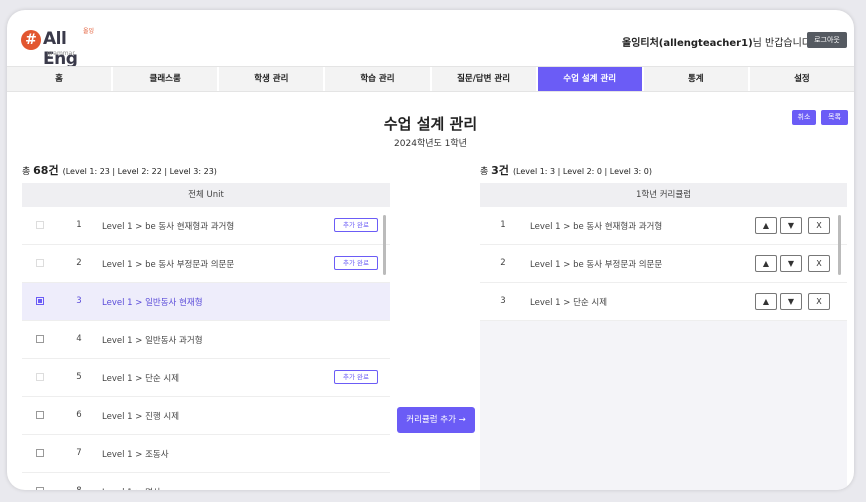  Describe the element at coordinates (131, 488) in the screenshot. I see `unit-title: Level 1 > 명사` at that location.